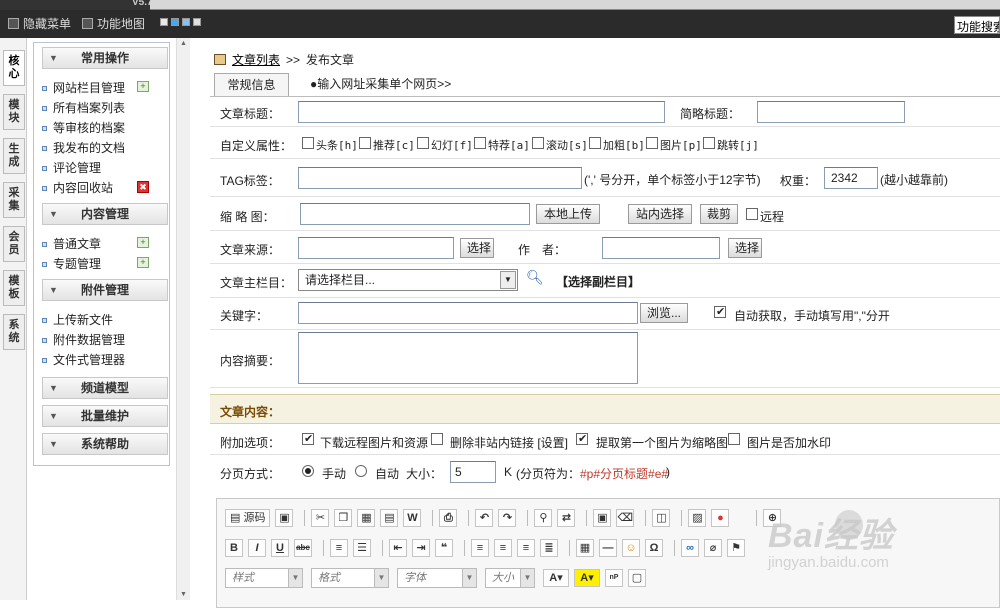  I want to click on blockquote-icon: ❝, so click(444, 548).